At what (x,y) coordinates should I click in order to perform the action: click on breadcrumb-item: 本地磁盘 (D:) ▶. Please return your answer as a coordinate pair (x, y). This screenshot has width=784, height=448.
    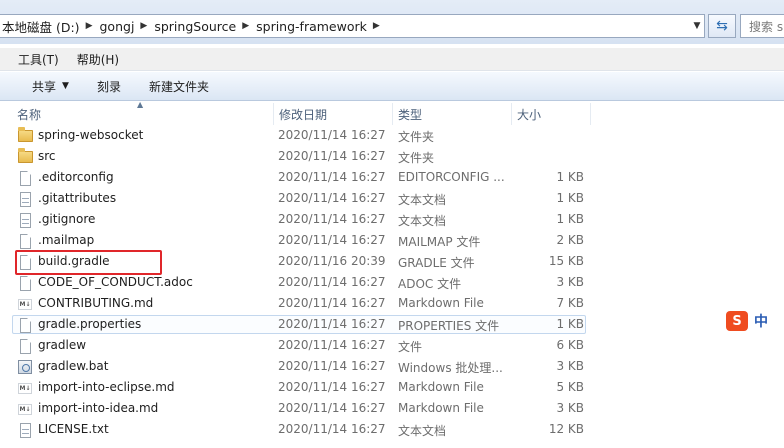
    Looking at the image, I should click on (47, 26).